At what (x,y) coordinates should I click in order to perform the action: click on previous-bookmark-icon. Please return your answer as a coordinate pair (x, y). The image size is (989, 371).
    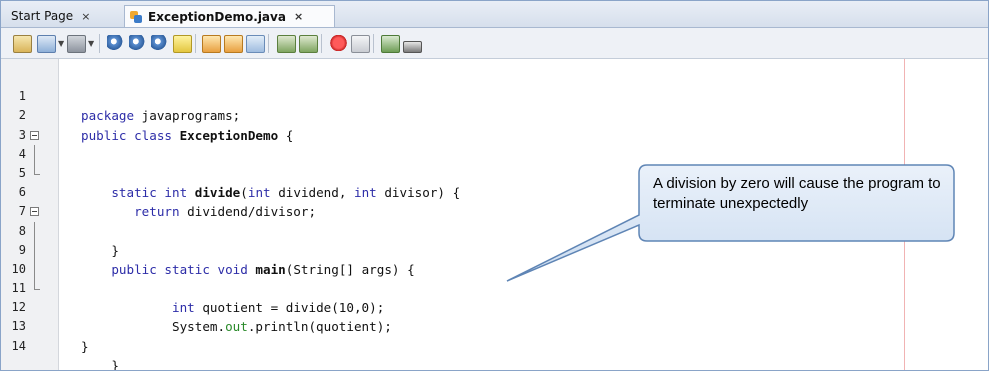
    Looking at the image, I should click on (211, 44).